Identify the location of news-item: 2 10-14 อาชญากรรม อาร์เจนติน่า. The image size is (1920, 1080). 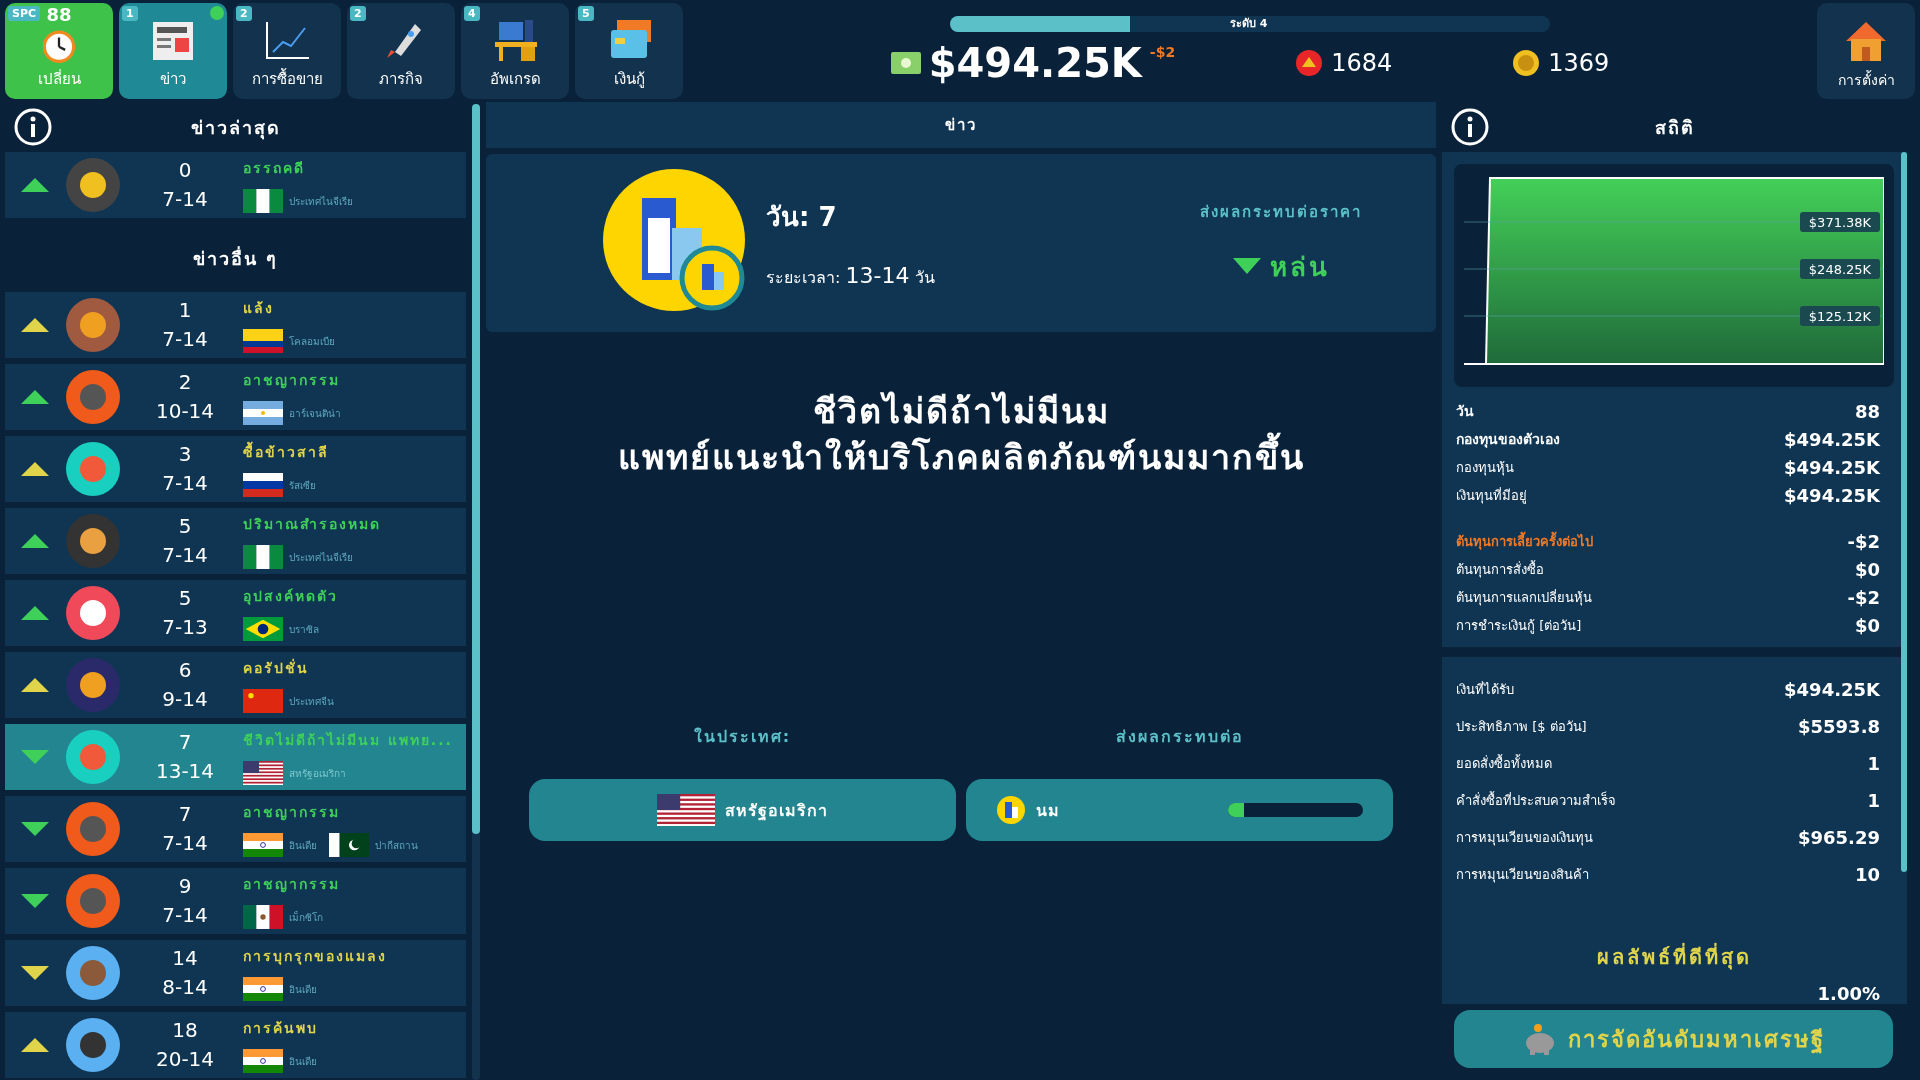
(235, 397).